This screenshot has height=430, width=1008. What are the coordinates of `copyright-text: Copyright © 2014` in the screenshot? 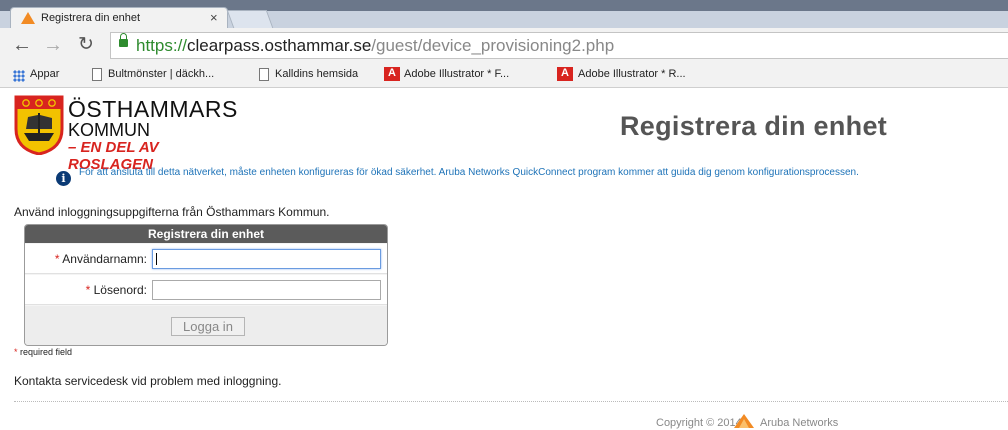 It's located at (699, 423).